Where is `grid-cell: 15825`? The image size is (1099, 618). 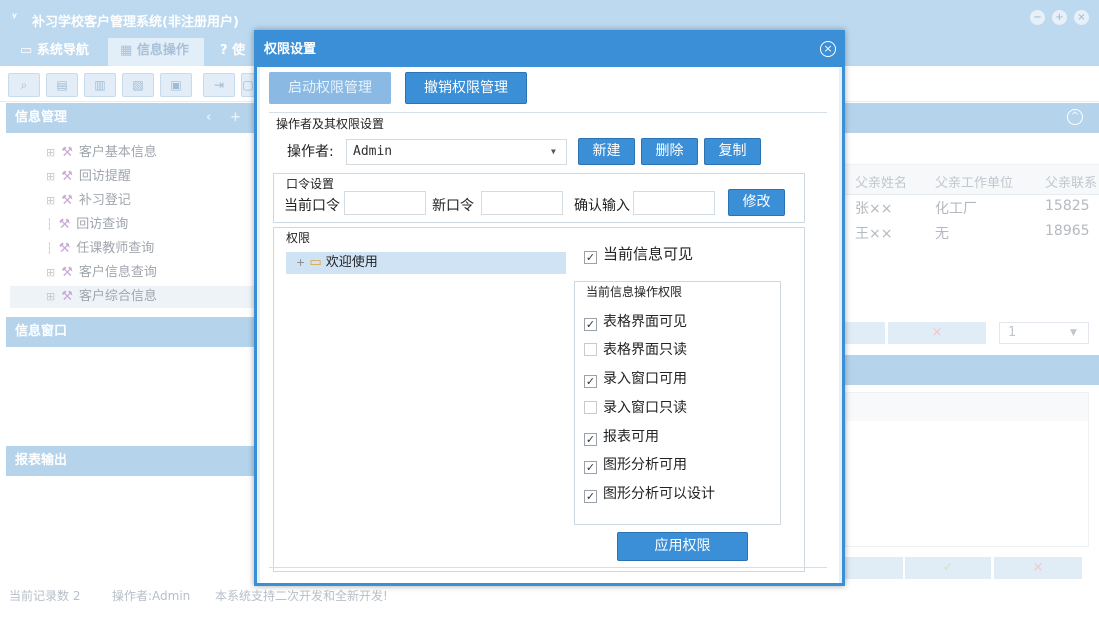
grid-cell: 15825 is located at coordinates (1067, 208).